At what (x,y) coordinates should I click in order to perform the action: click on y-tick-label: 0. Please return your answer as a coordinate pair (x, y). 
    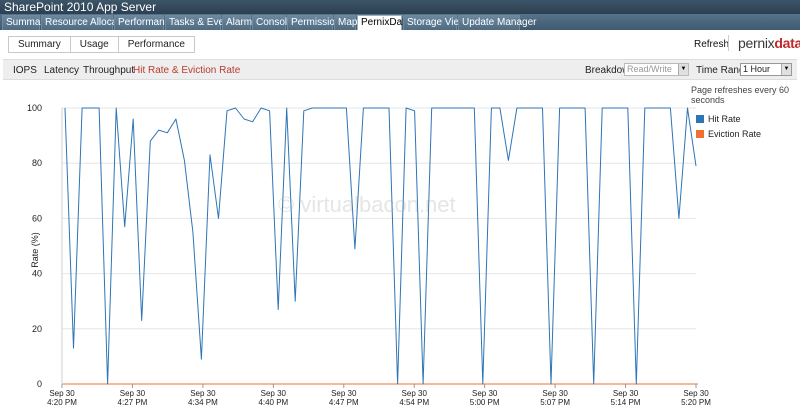
    Looking at the image, I should click on (39, 384).